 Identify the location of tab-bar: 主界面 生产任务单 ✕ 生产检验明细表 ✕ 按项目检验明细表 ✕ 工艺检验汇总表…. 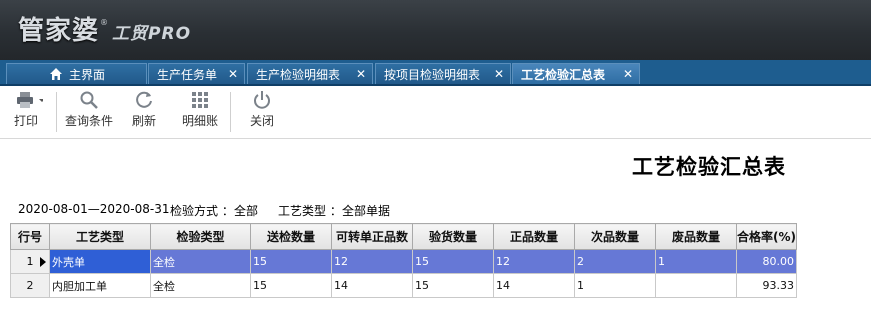
(435, 73).